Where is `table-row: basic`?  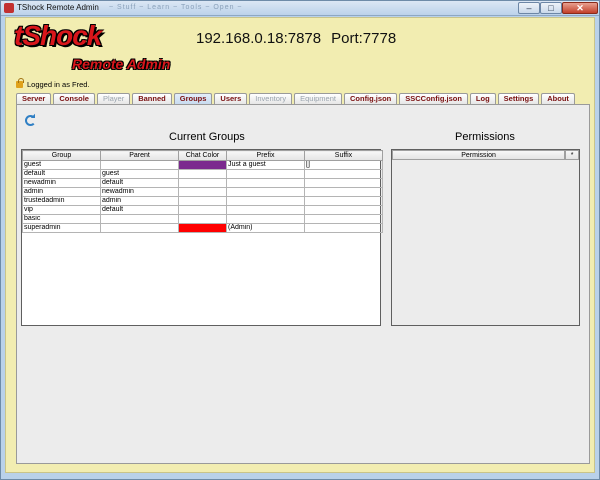
table-row: basic is located at coordinates (202, 219).